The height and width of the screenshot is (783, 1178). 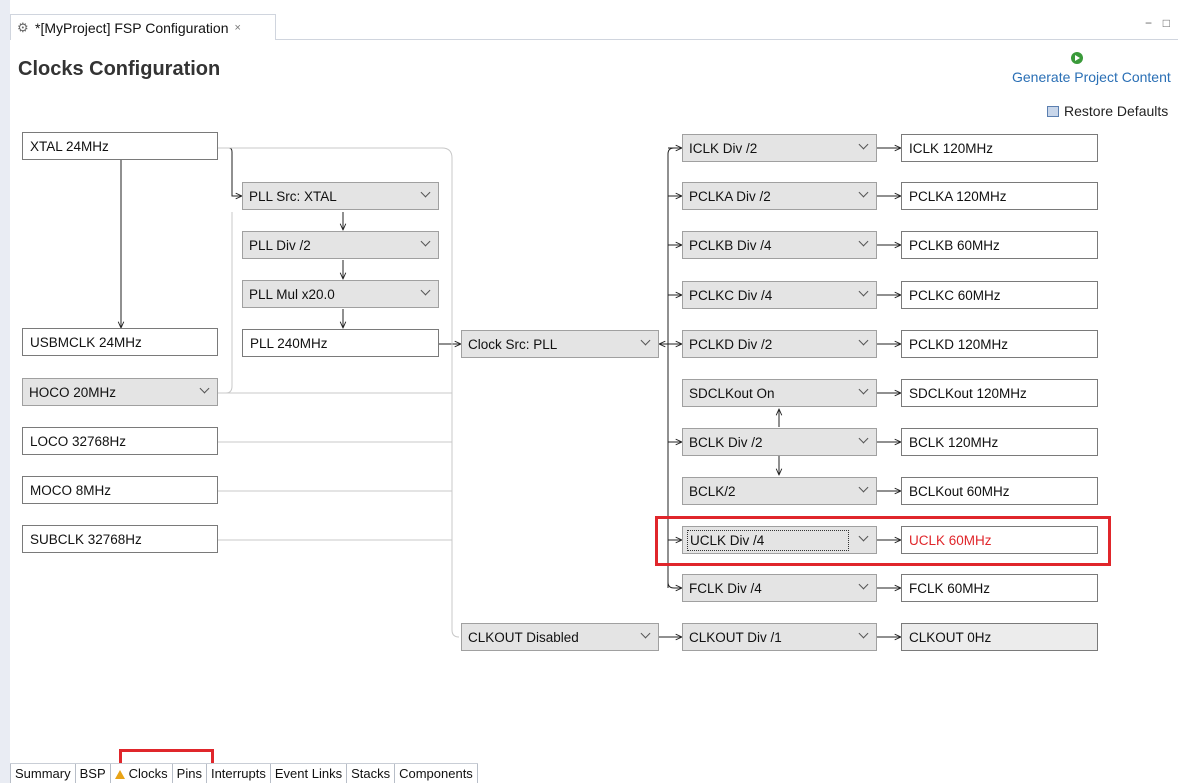 What do you see at coordinates (726, 442) in the screenshot?
I see `bclk-div-label: BCLK Div /2` at bounding box center [726, 442].